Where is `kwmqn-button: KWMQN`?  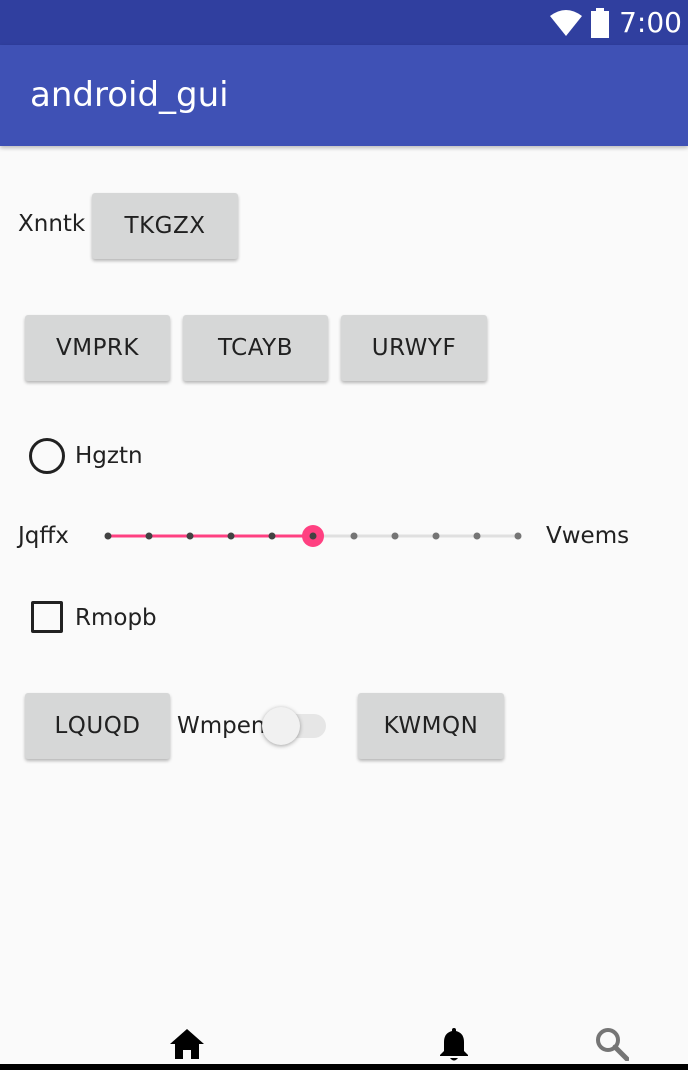 kwmqn-button: KWMQN is located at coordinates (431, 726).